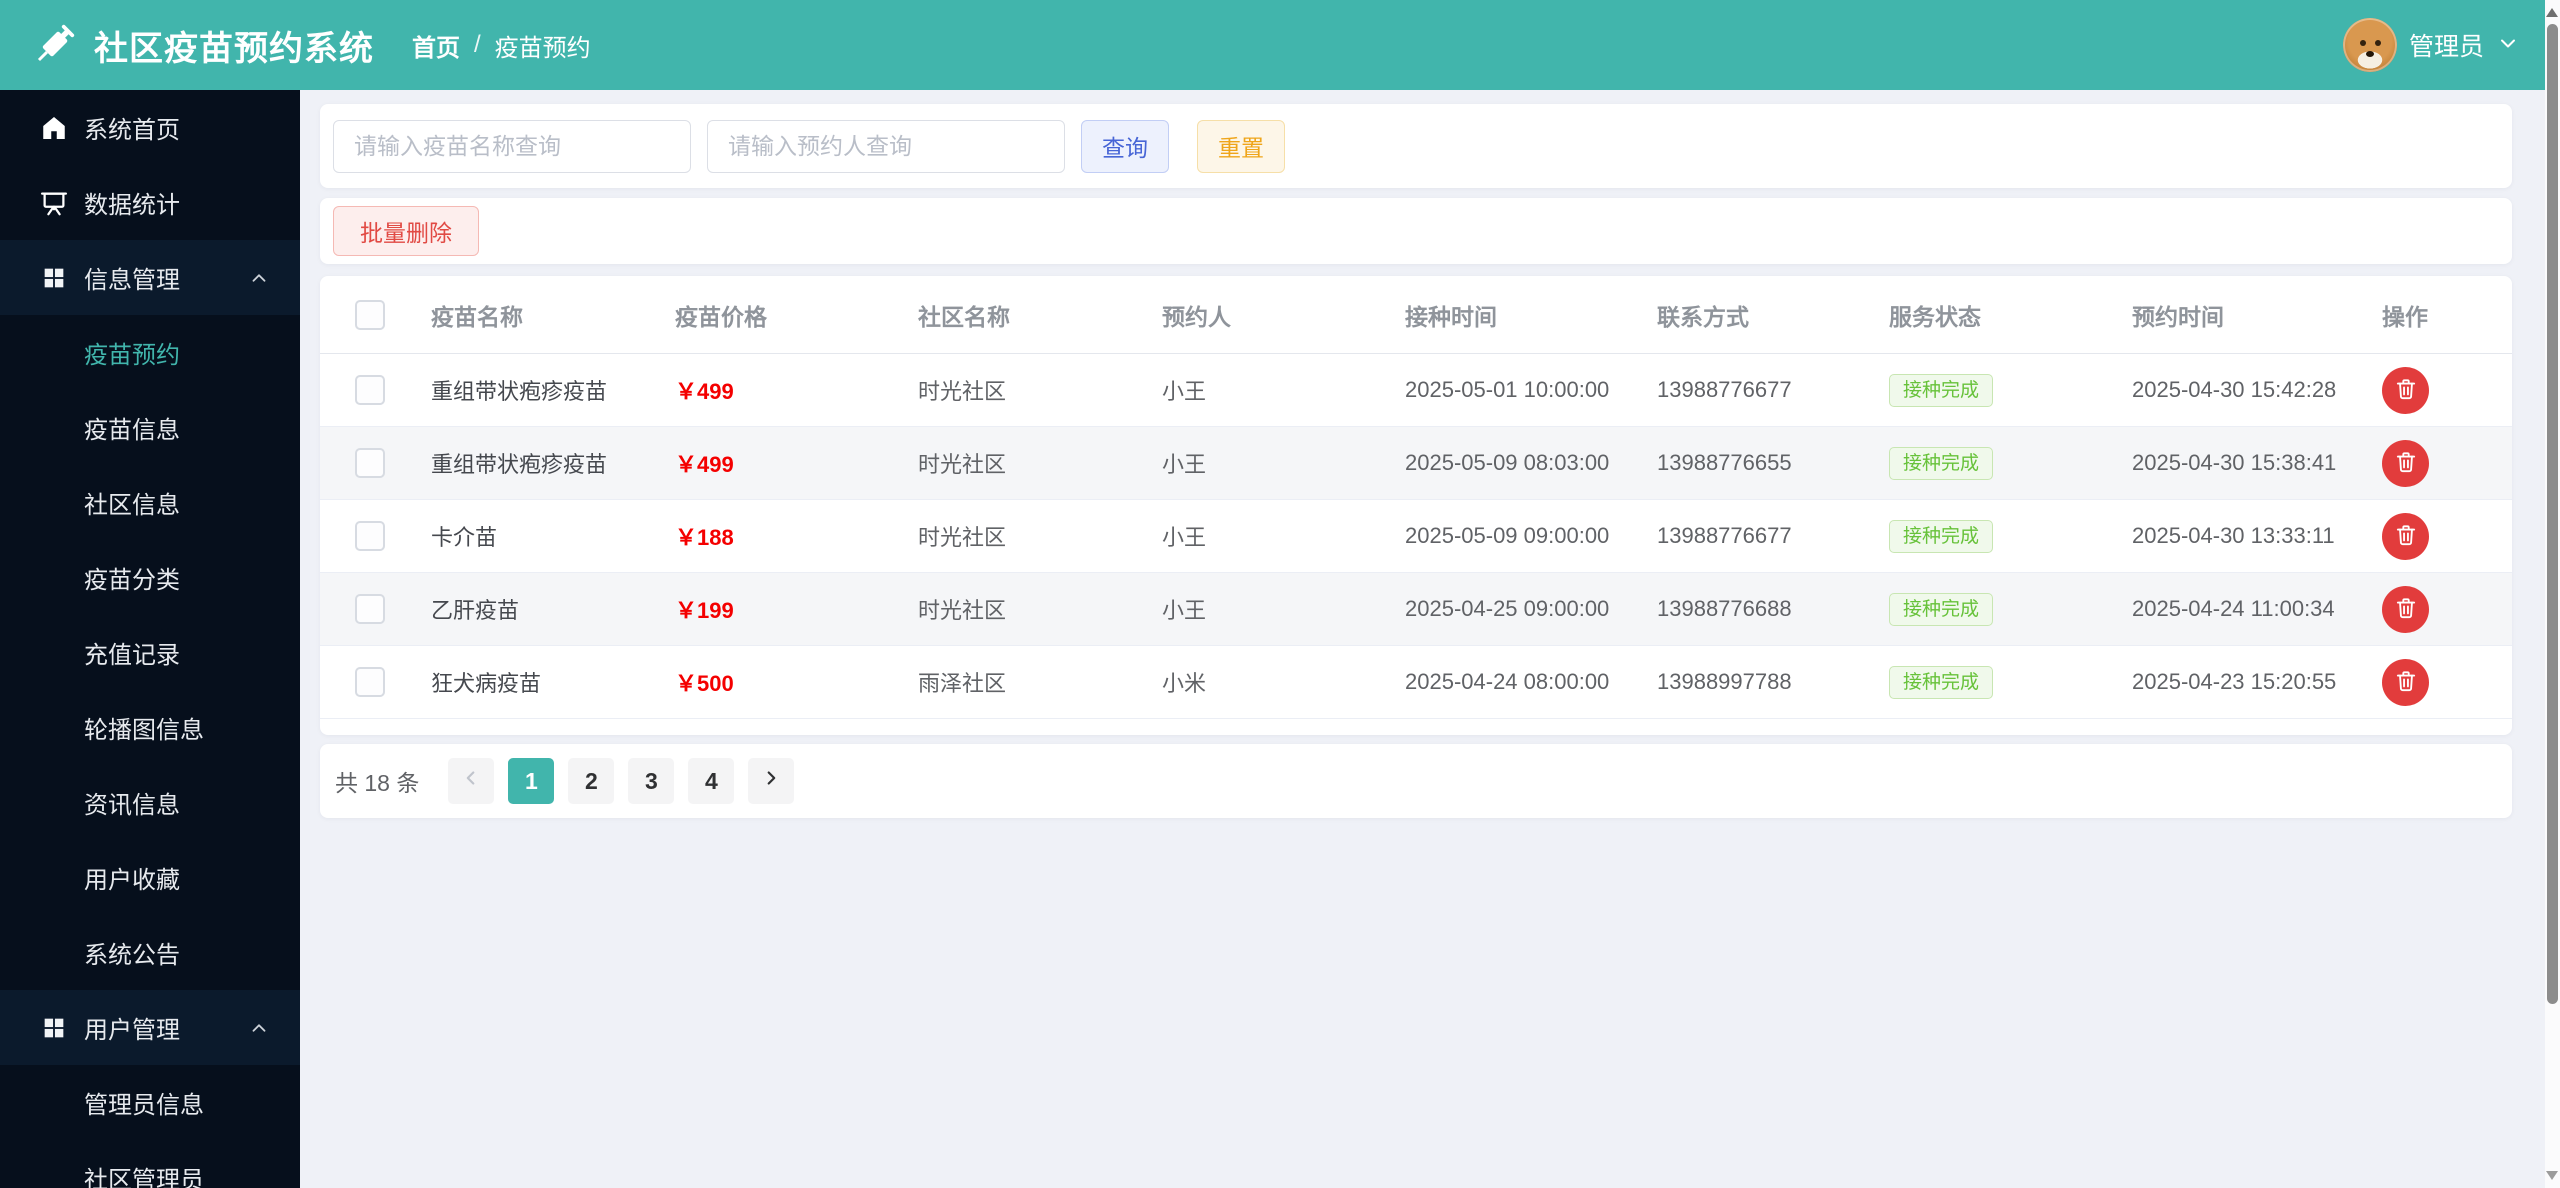  What do you see at coordinates (2233, 608) in the screenshot?
I see `cell-reserve-time: 2025-04-24 11:00:34` at bounding box center [2233, 608].